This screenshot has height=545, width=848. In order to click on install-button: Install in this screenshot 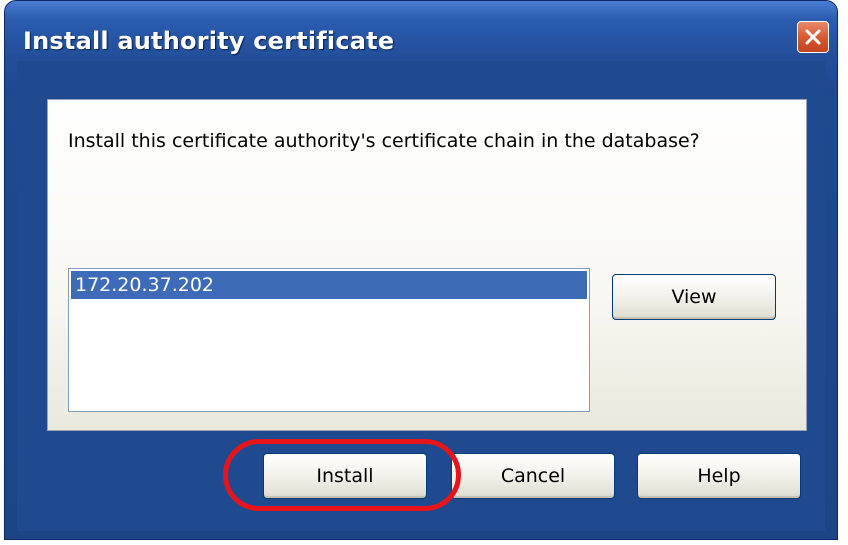, I will do `click(345, 476)`.